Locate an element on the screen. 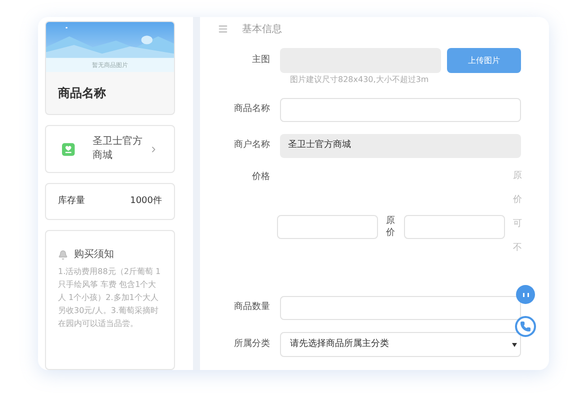 The image size is (569, 403). dropdown-icon is located at coordinates (514, 344).